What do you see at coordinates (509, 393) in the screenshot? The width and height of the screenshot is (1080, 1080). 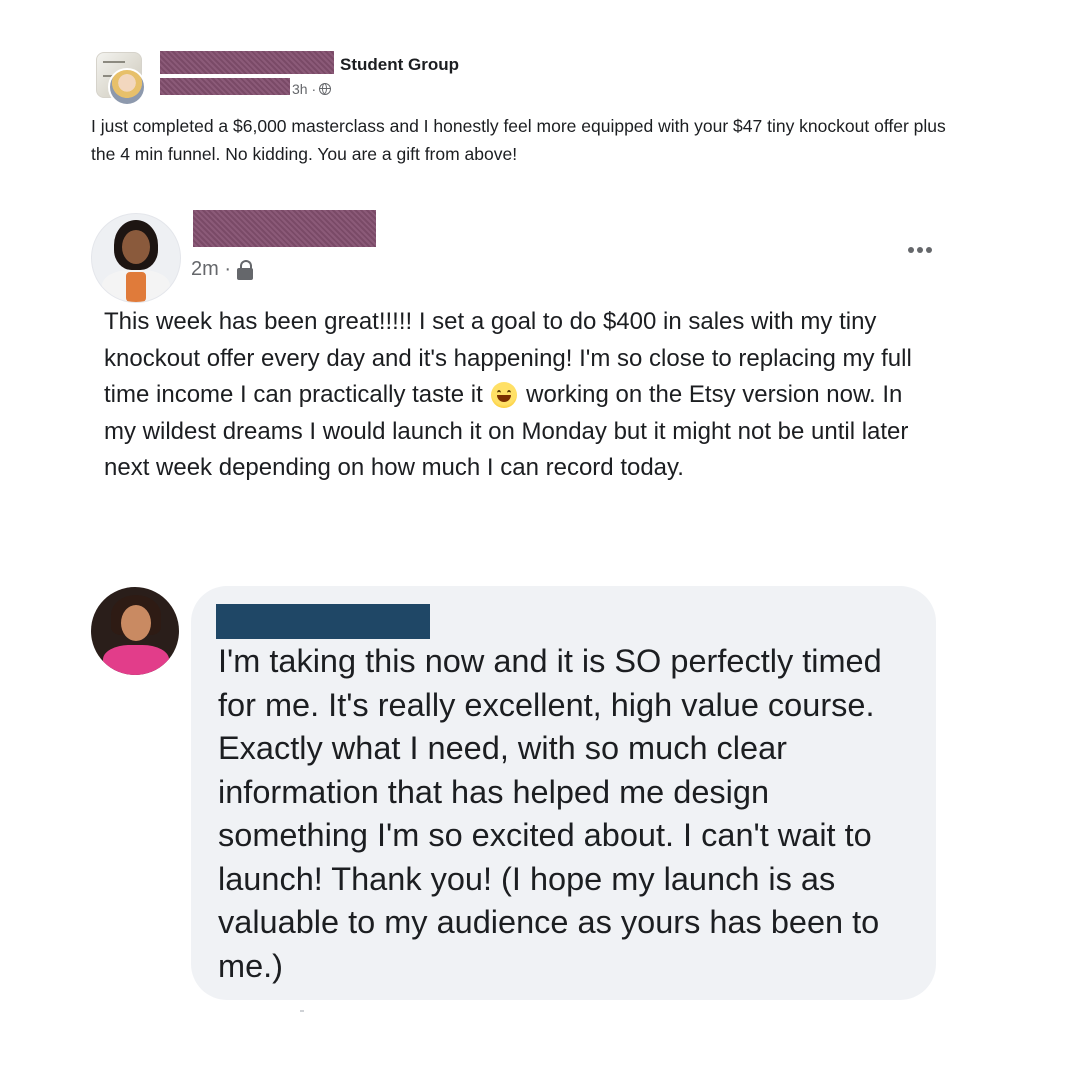 I see `emoji-eye` at bounding box center [509, 393].